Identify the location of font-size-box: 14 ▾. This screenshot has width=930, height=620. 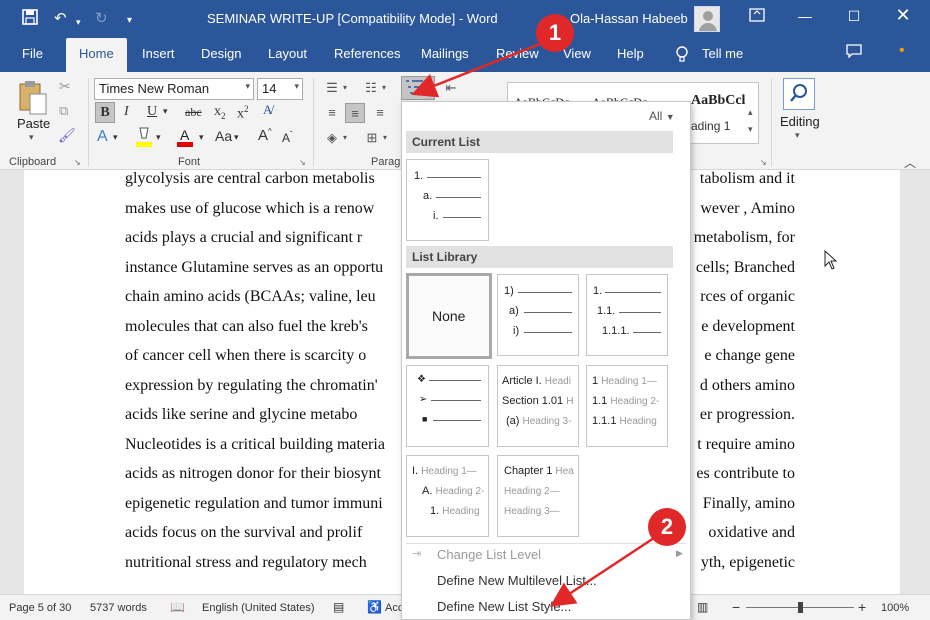
(280, 89).